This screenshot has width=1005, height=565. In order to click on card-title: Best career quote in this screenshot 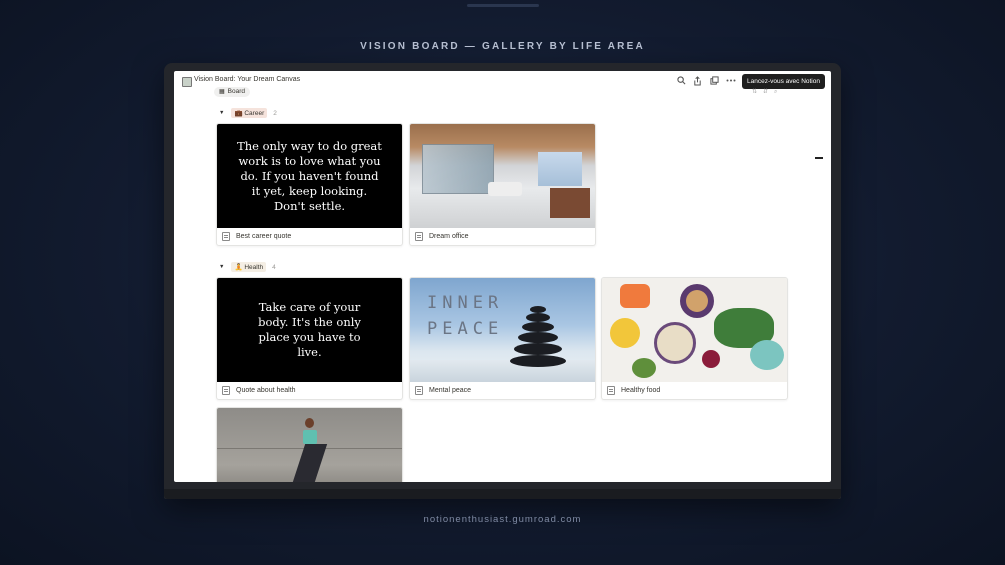, I will do `click(264, 236)`.